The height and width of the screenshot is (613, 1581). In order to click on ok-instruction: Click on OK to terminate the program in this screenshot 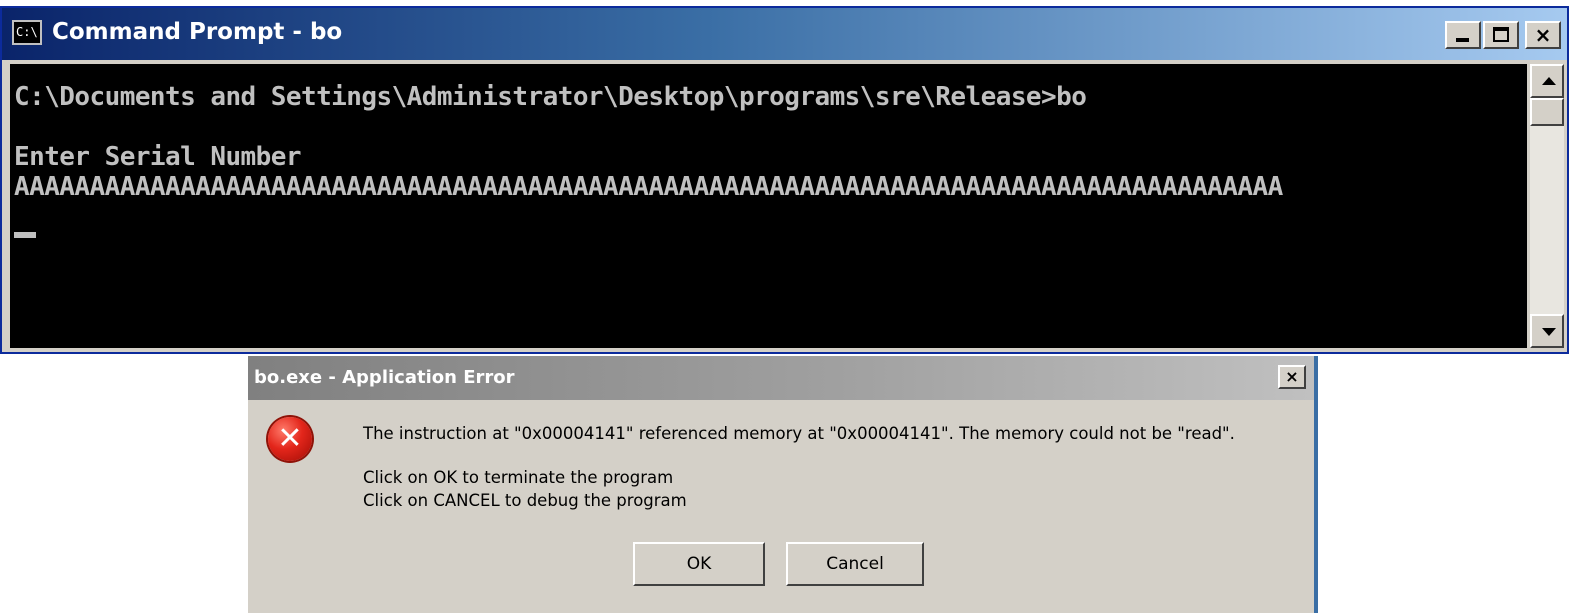, I will do `click(518, 477)`.